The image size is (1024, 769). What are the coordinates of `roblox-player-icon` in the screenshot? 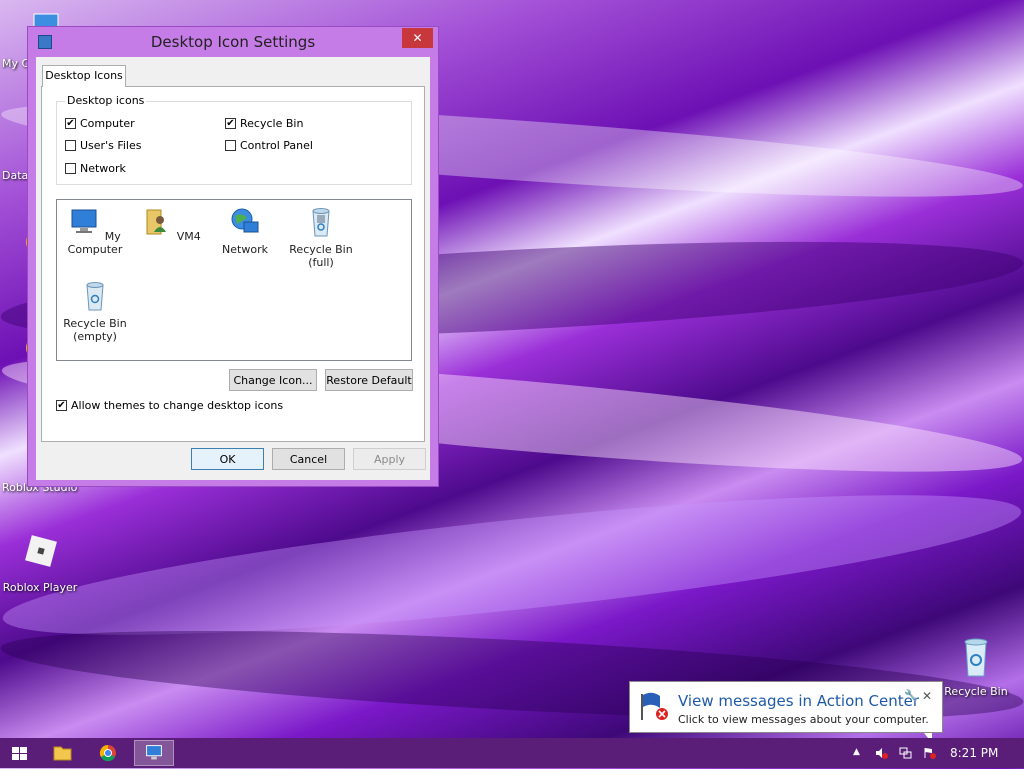 It's located at (41, 551).